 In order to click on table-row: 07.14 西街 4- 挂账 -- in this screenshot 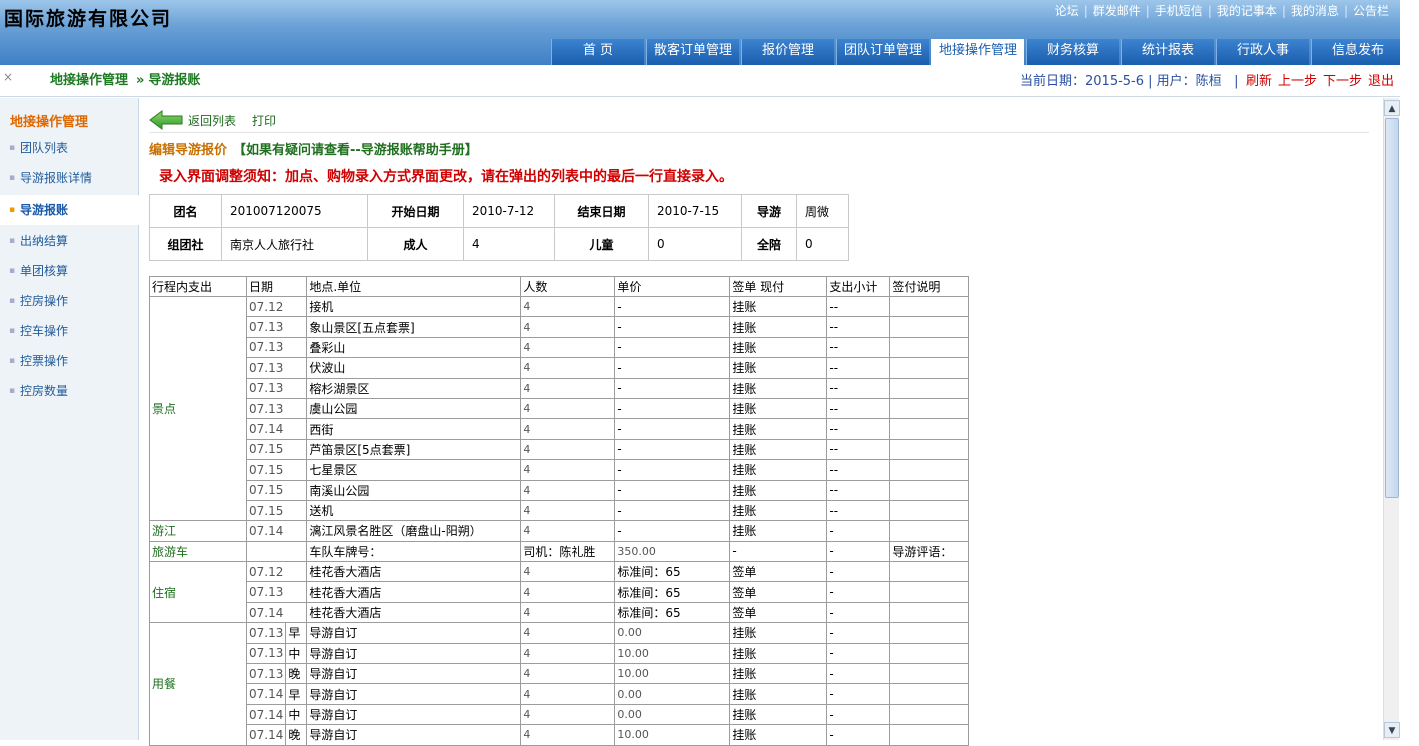, I will do `click(560, 429)`.